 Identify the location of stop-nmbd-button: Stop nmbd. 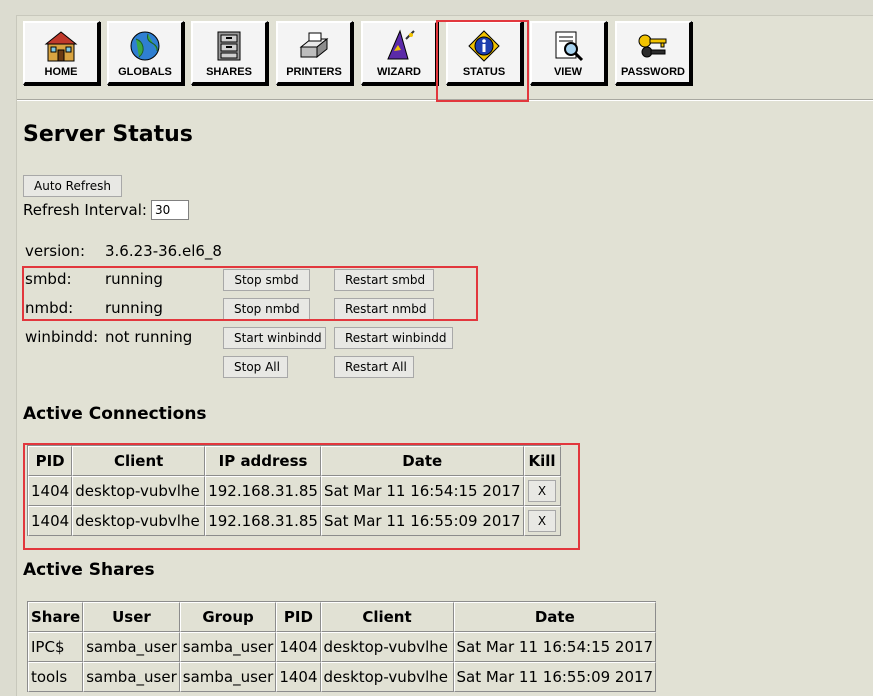
(266, 309).